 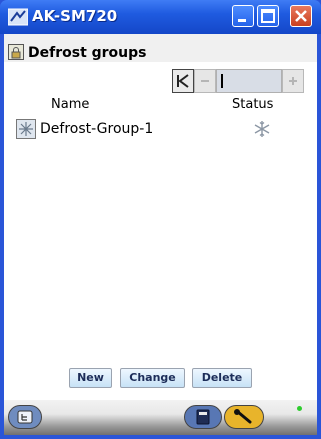 What do you see at coordinates (268, 16) in the screenshot?
I see `maximize-button` at bounding box center [268, 16].